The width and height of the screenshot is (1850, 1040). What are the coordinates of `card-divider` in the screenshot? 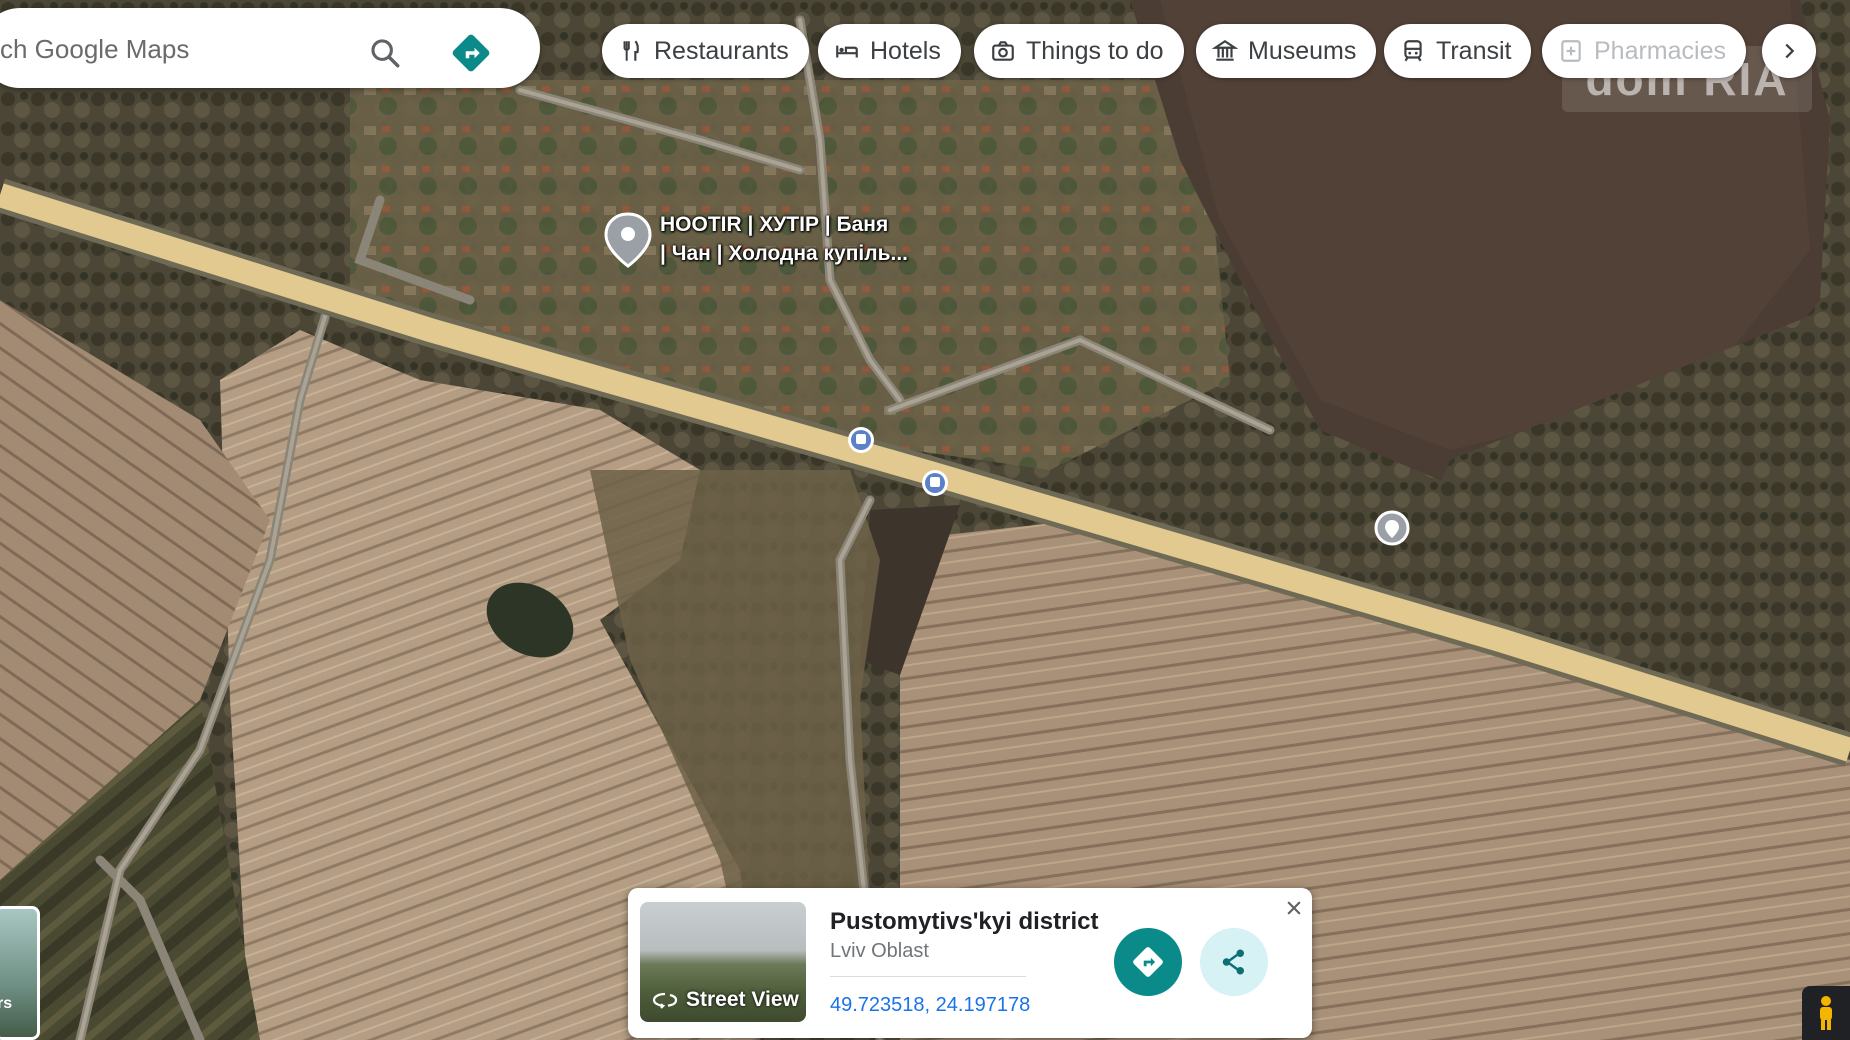 It's located at (928, 976).